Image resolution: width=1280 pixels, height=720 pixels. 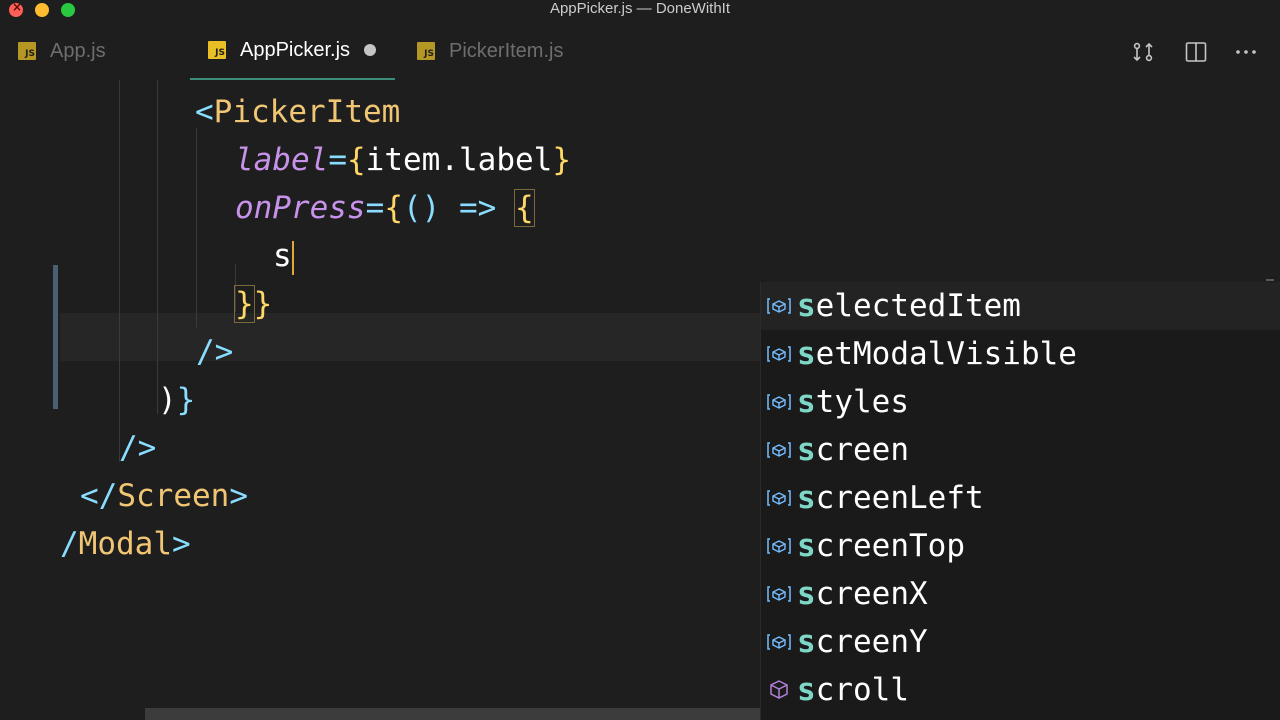 I want to click on jsx-bracket: /, so click(x=69, y=544).